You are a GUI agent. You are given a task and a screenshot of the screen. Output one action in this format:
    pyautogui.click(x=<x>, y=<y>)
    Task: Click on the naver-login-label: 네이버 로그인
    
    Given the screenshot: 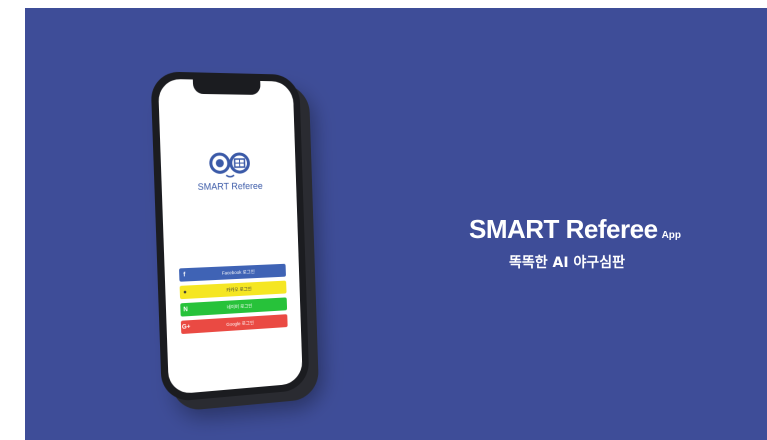 What is the action you would take?
    pyautogui.click(x=239, y=307)
    